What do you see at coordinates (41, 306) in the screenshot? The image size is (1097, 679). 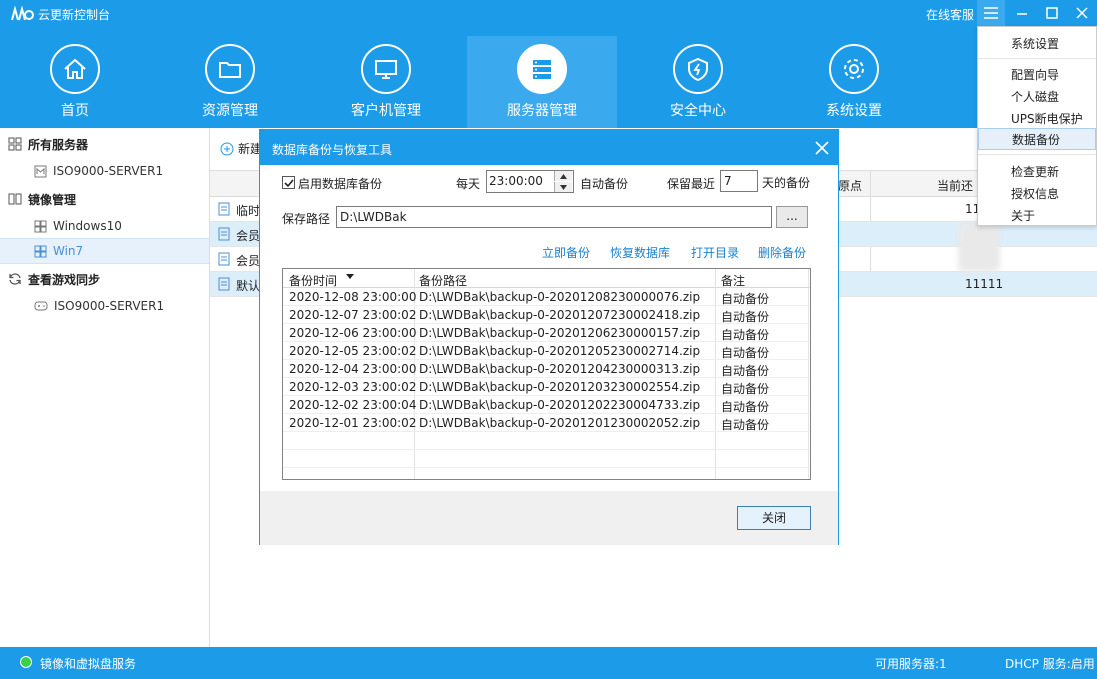 I see `gamepad-icon` at bounding box center [41, 306].